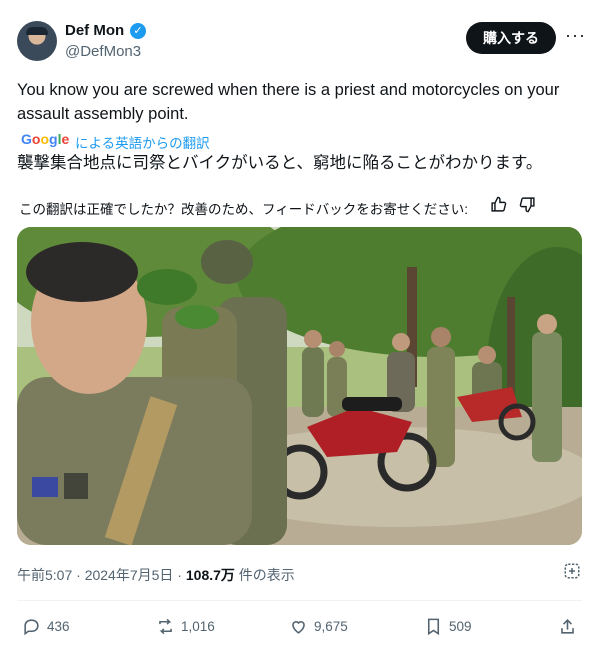  What do you see at coordinates (298, 627) in the screenshot?
I see `like-icon` at bounding box center [298, 627].